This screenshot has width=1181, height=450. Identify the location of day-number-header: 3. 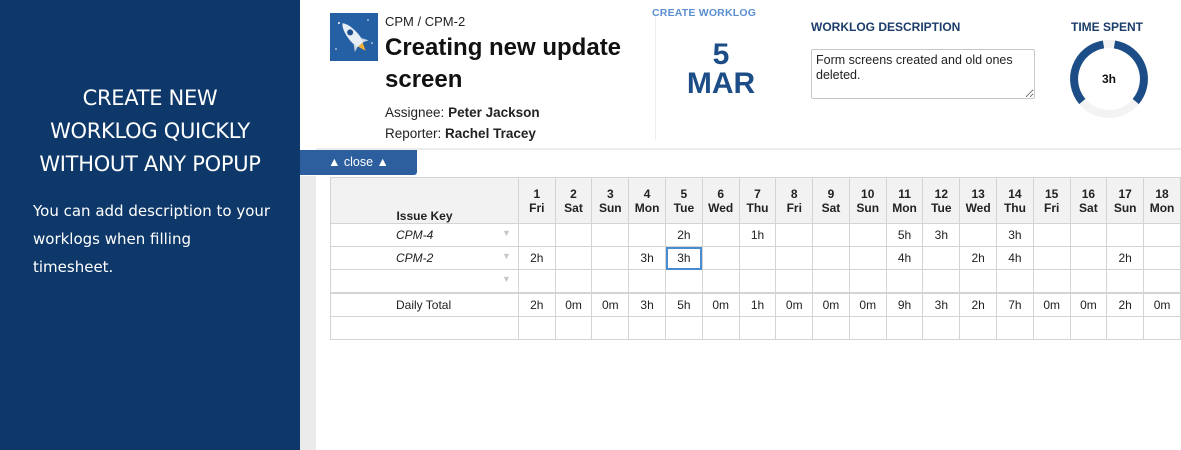
(610, 189).